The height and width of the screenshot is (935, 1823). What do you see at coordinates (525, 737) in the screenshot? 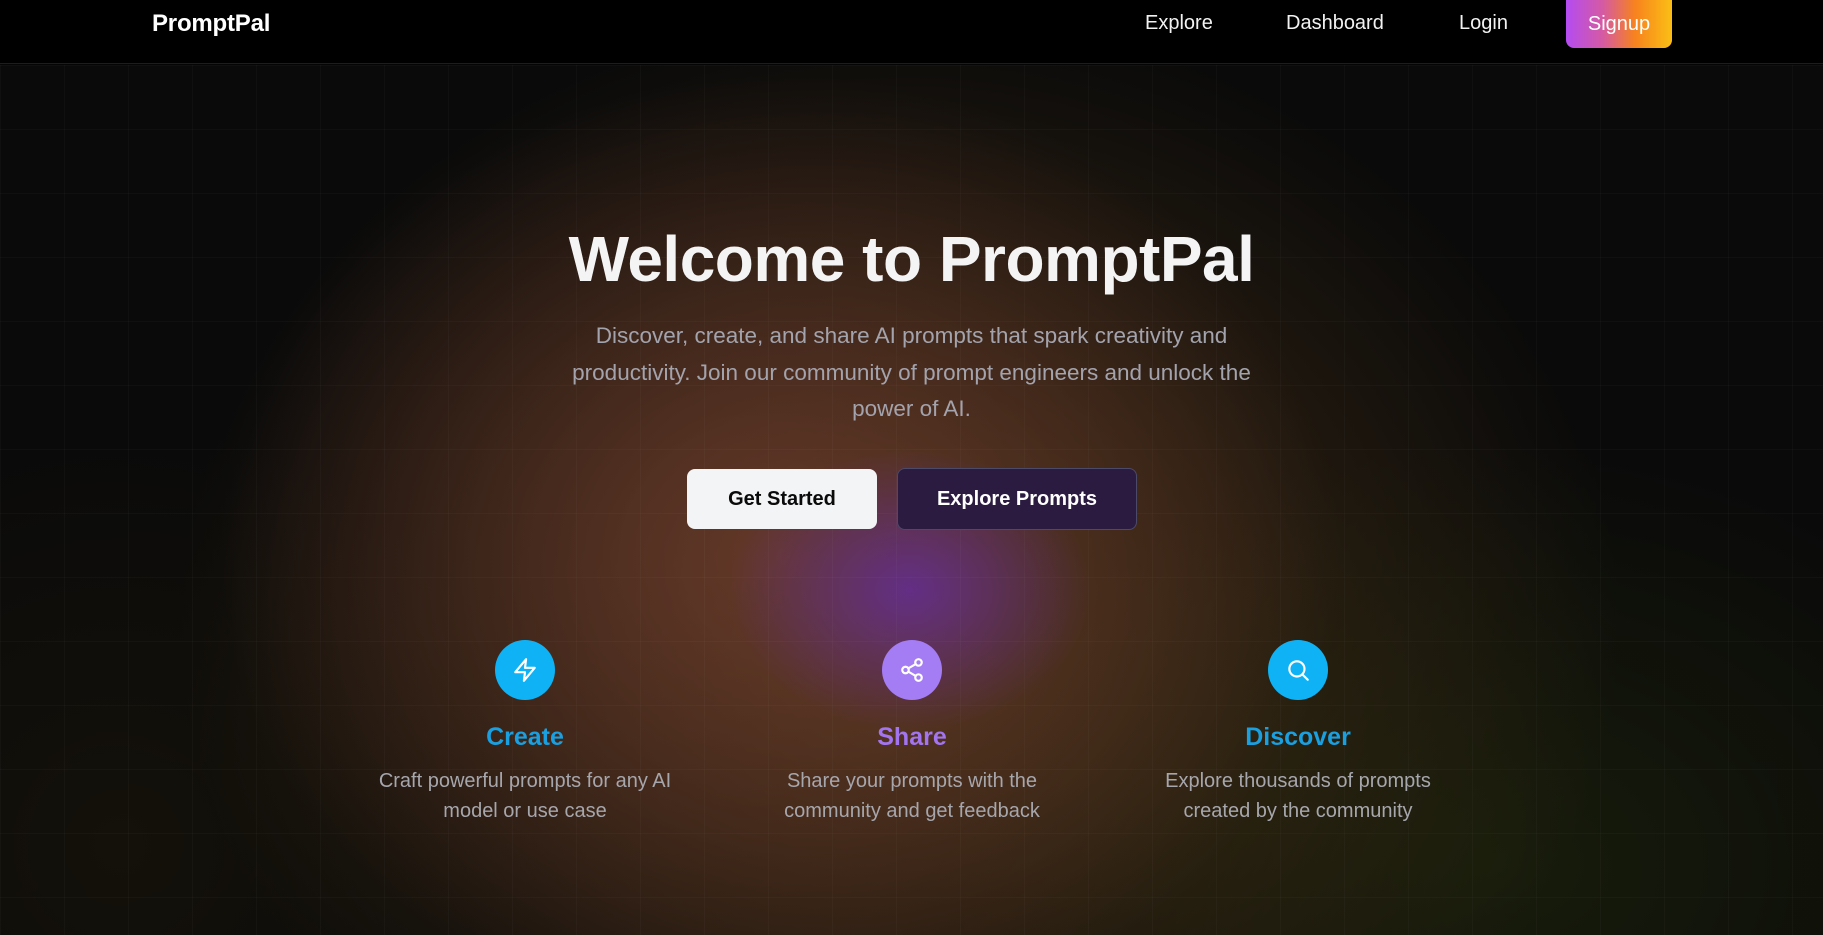
I see `feature-title: Create` at bounding box center [525, 737].